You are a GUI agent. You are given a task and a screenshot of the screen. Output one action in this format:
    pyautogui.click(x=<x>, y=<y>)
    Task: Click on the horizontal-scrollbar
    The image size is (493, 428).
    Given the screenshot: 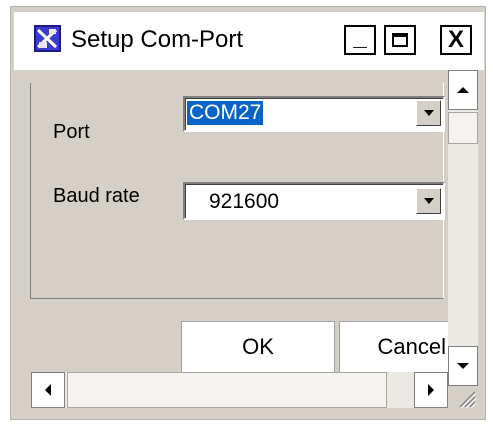 What is the action you would take?
    pyautogui.click(x=239, y=390)
    